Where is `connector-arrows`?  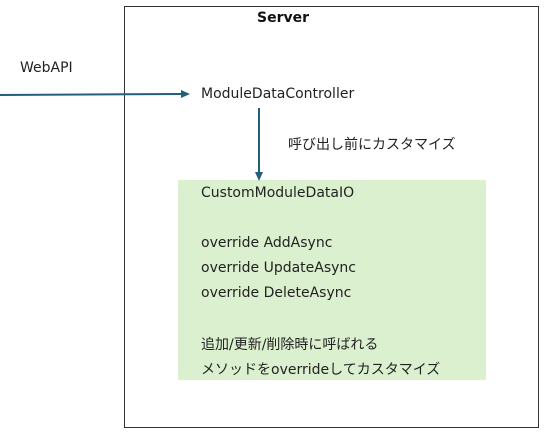
connector-arrows is located at coordinates (131, 135).